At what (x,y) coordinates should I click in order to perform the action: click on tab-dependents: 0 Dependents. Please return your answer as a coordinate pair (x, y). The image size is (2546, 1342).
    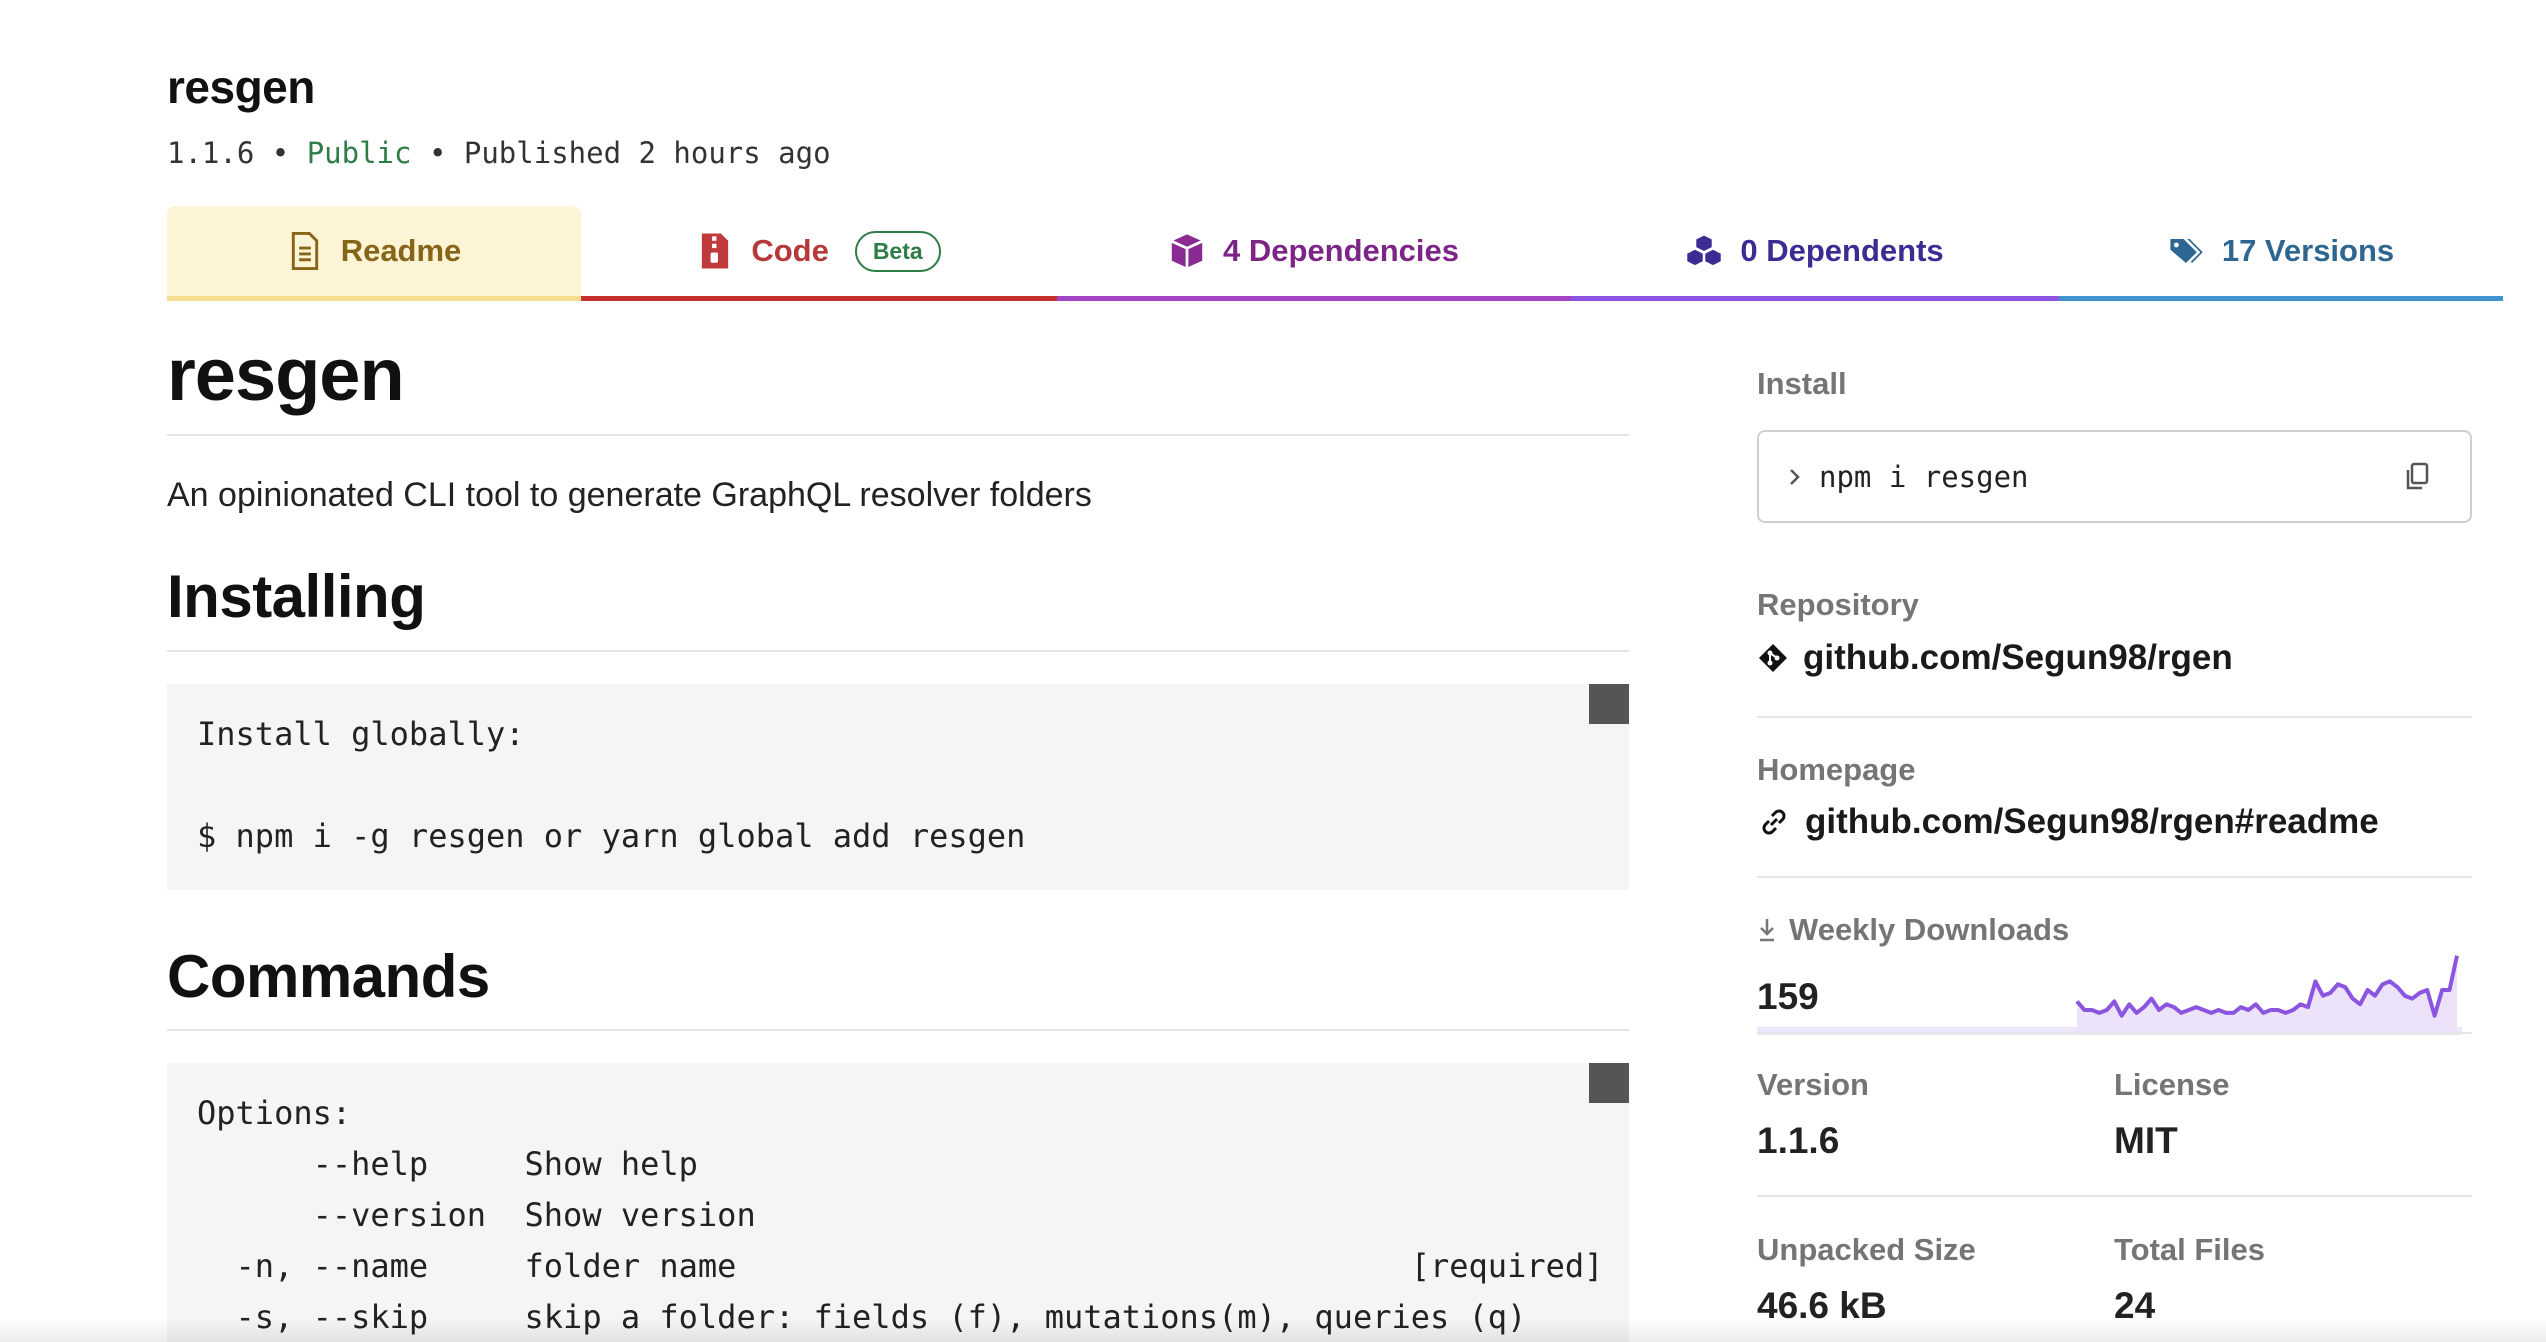
    Looking at the image, I should click on (1815, 253).